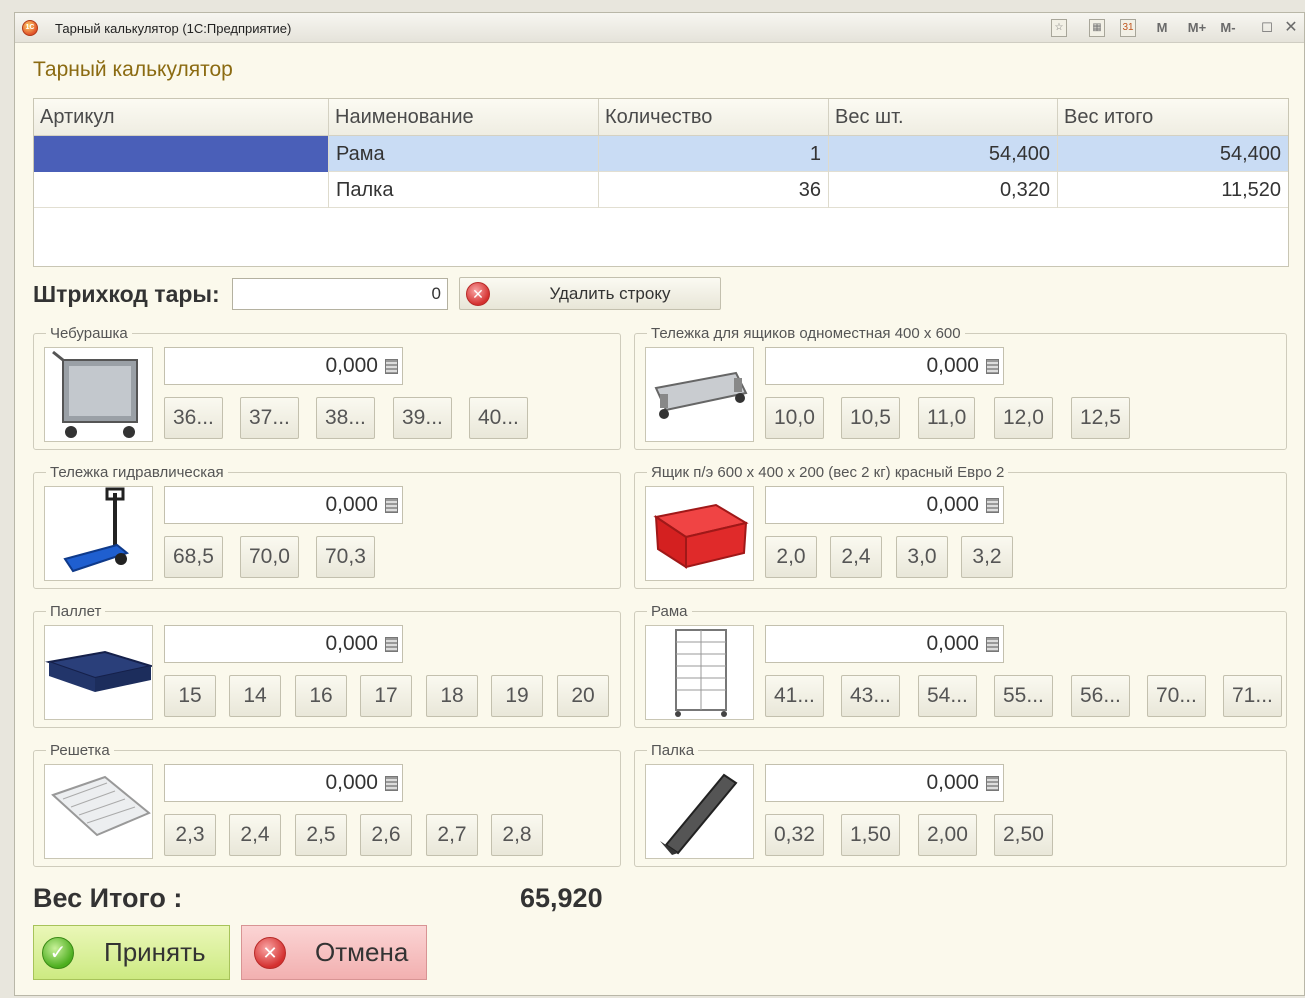 The image size is (1305, 998). Describe the element at coordinates (452, 696) in the screenshot. I see `preset-button: 18` at that location.